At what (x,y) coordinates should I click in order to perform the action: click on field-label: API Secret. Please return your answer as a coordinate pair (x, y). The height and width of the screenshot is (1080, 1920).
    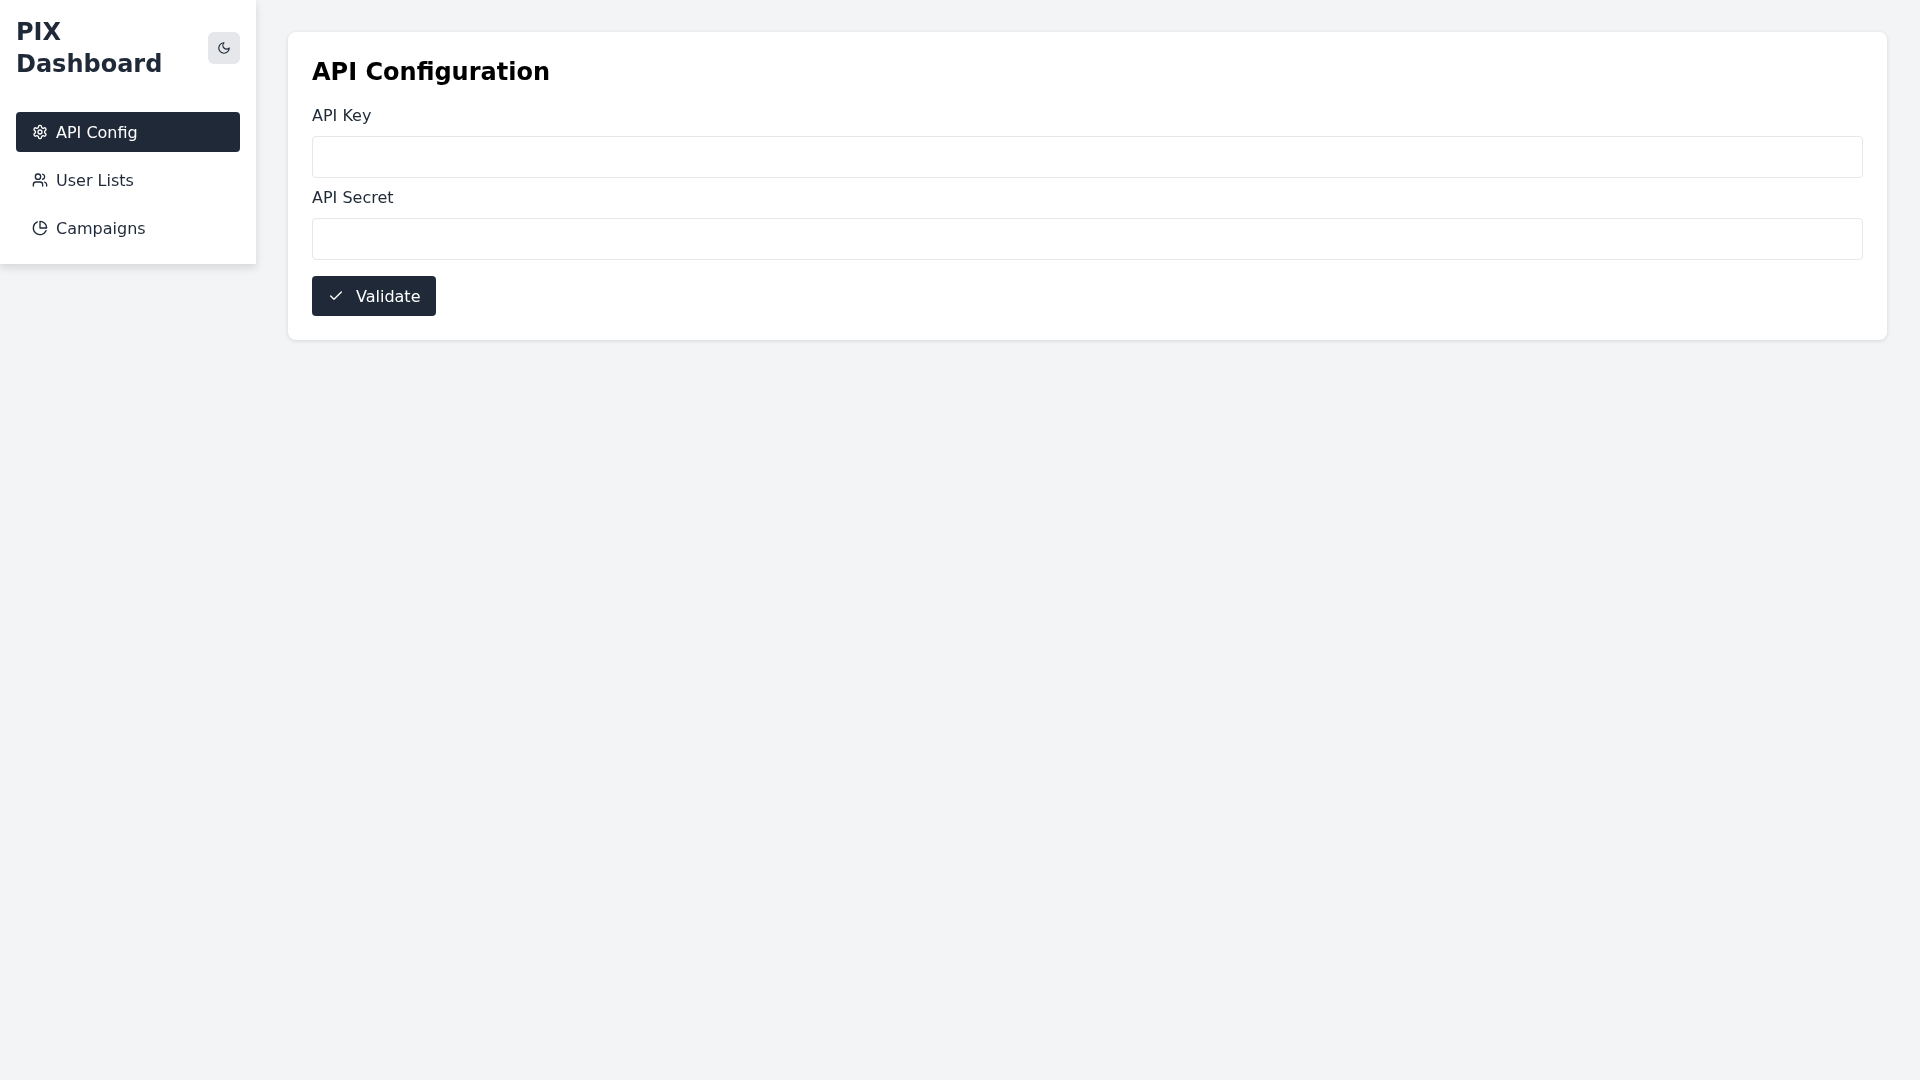
    Looking at the image, I should click on (353, 198).